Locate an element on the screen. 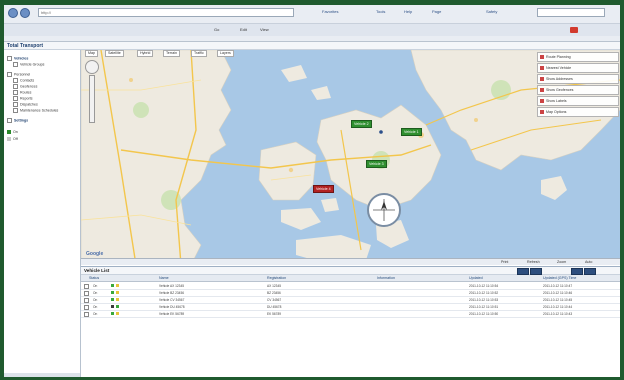 This screenshot has width=624, height=380. sidebar-tree-item: Vehicle Groups is located at coordinates (28, 64).